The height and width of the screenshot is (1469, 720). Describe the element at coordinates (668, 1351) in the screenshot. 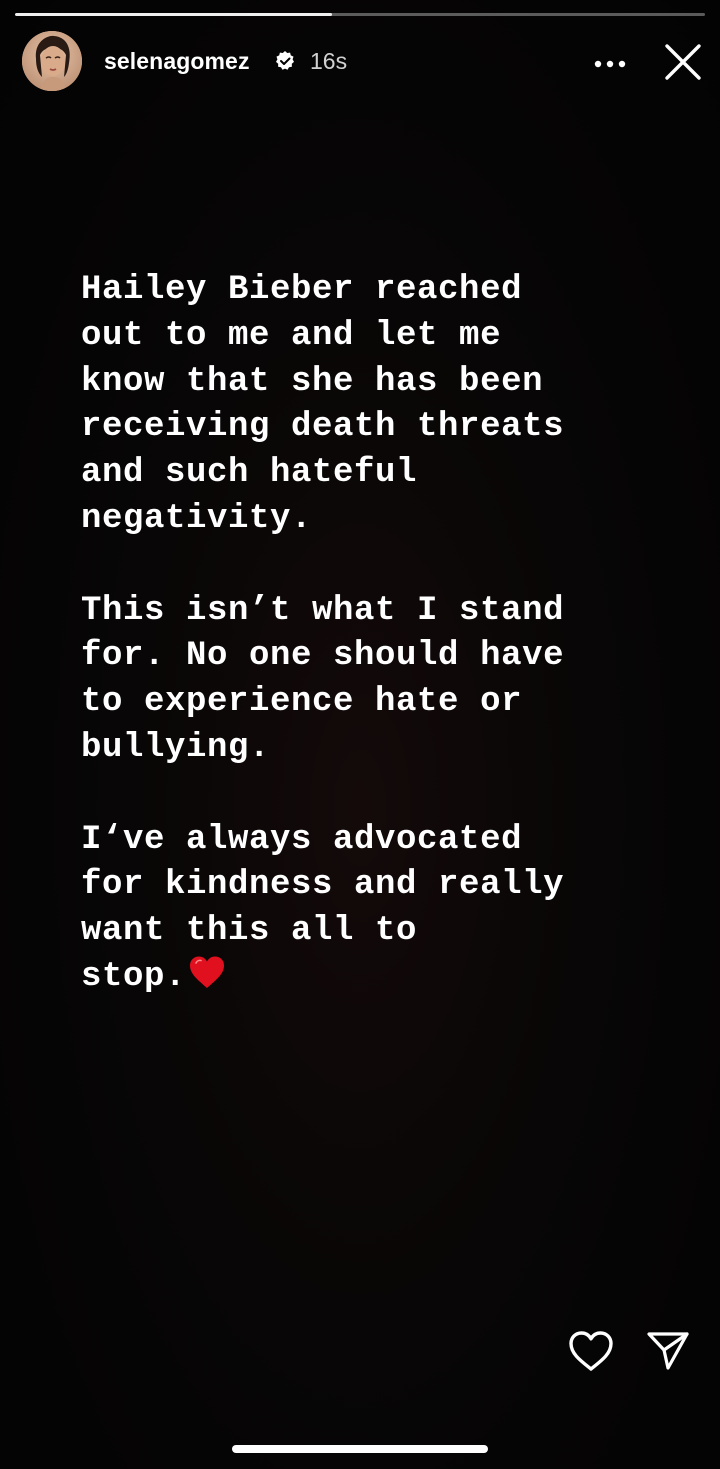

I see `paper-plane-icon` at that location.